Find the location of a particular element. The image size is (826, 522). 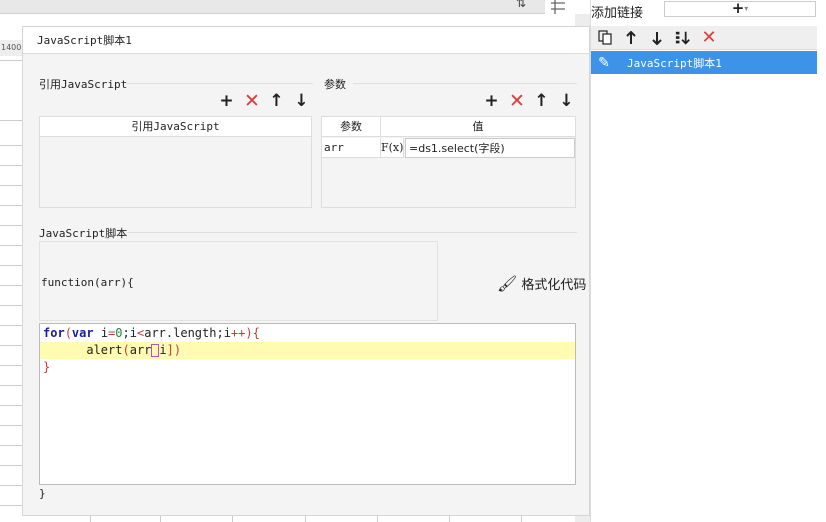

ref-js-section-title: 引用JavaScript is located at coordinates (83, 84).